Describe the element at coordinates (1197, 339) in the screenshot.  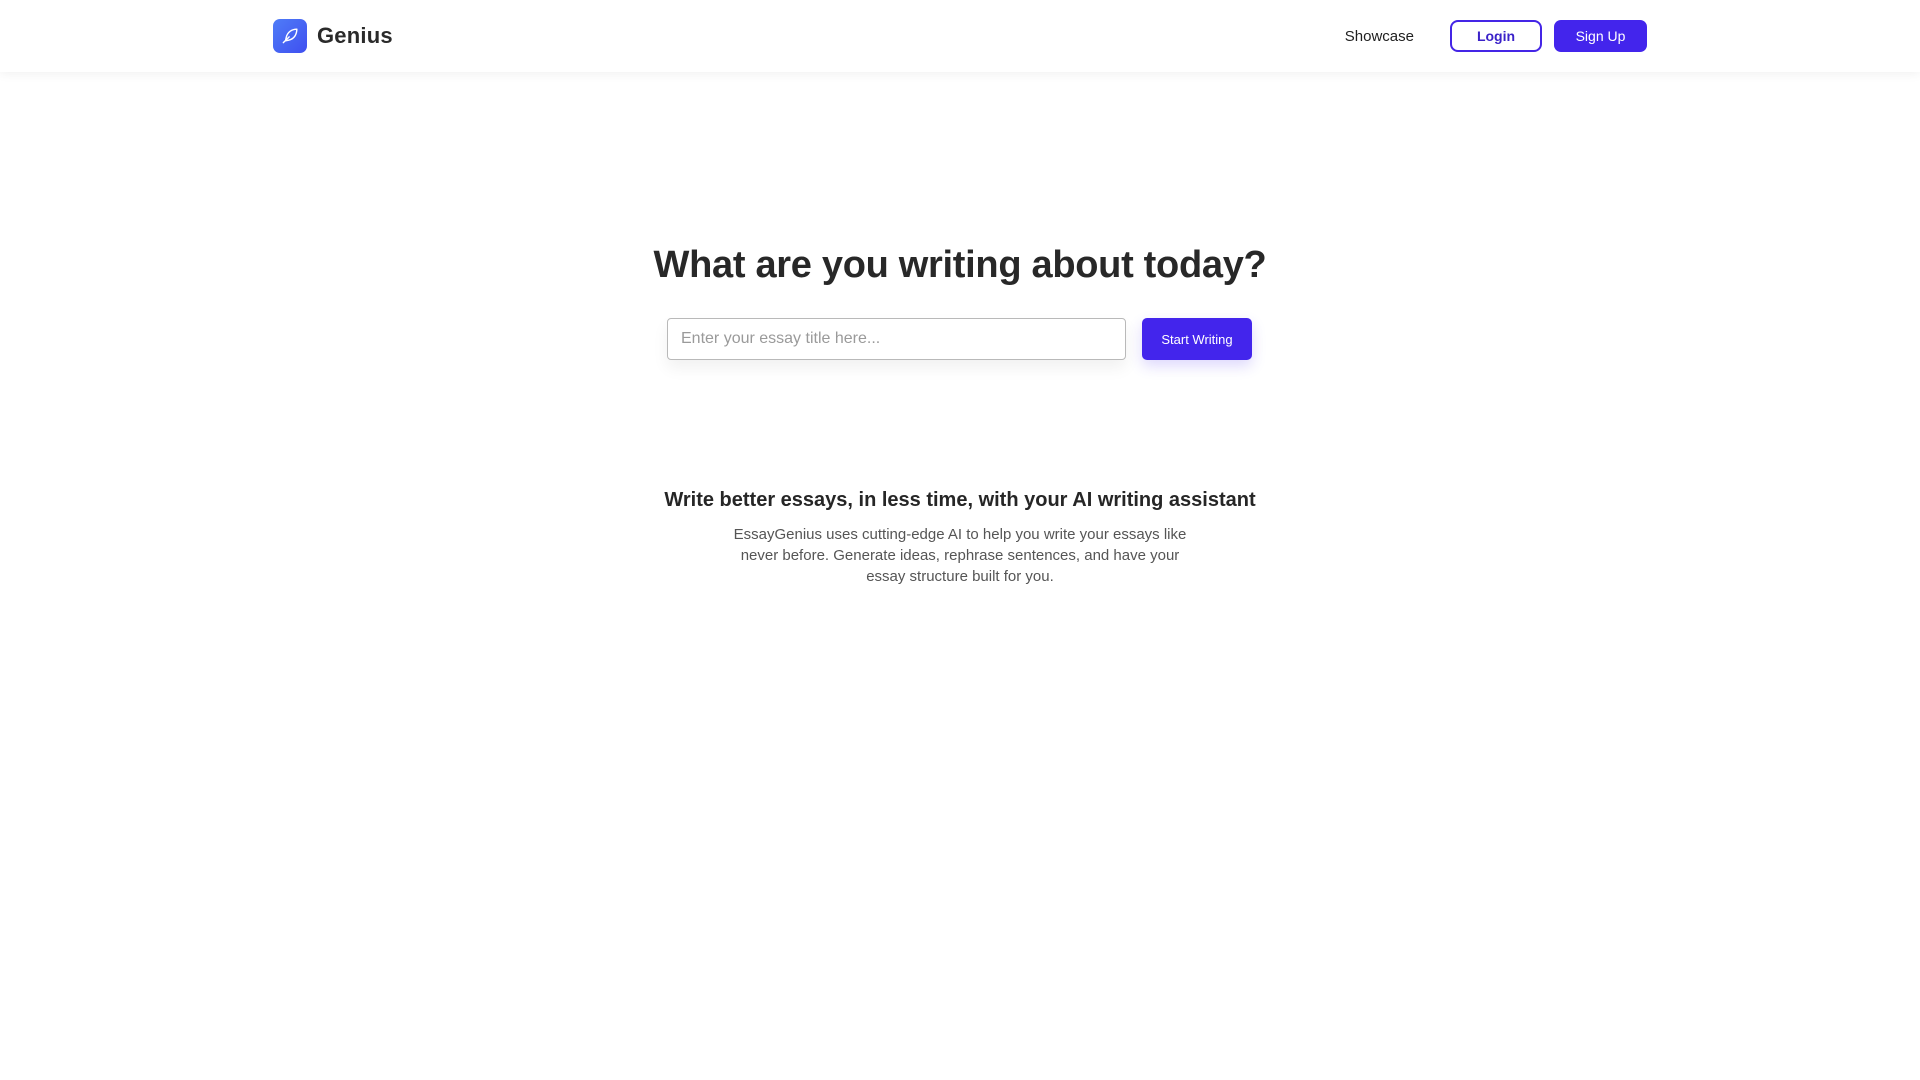
I see `start-writing-button: Start Writing` at that location.